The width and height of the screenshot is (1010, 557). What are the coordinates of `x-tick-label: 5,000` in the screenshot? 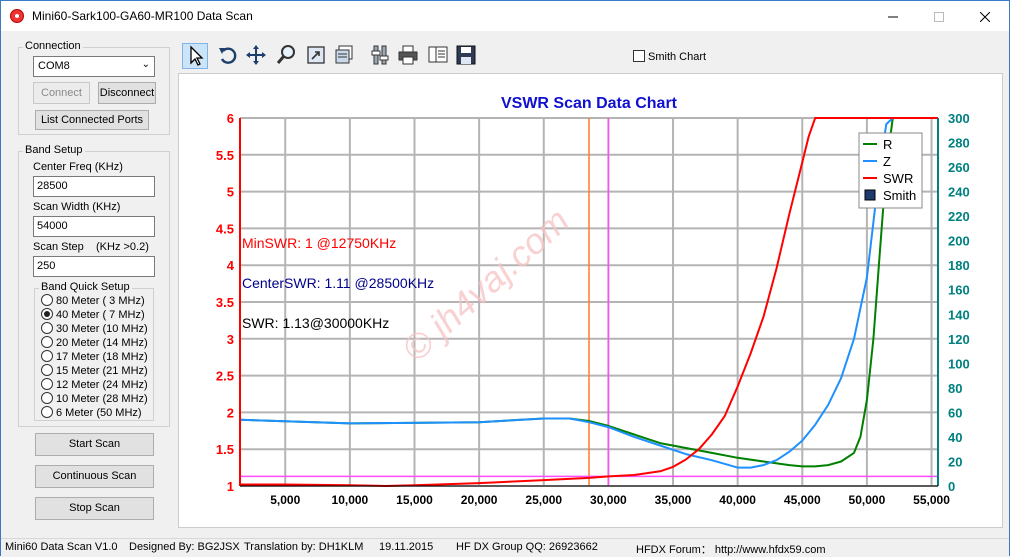 It's located at (285, 500).